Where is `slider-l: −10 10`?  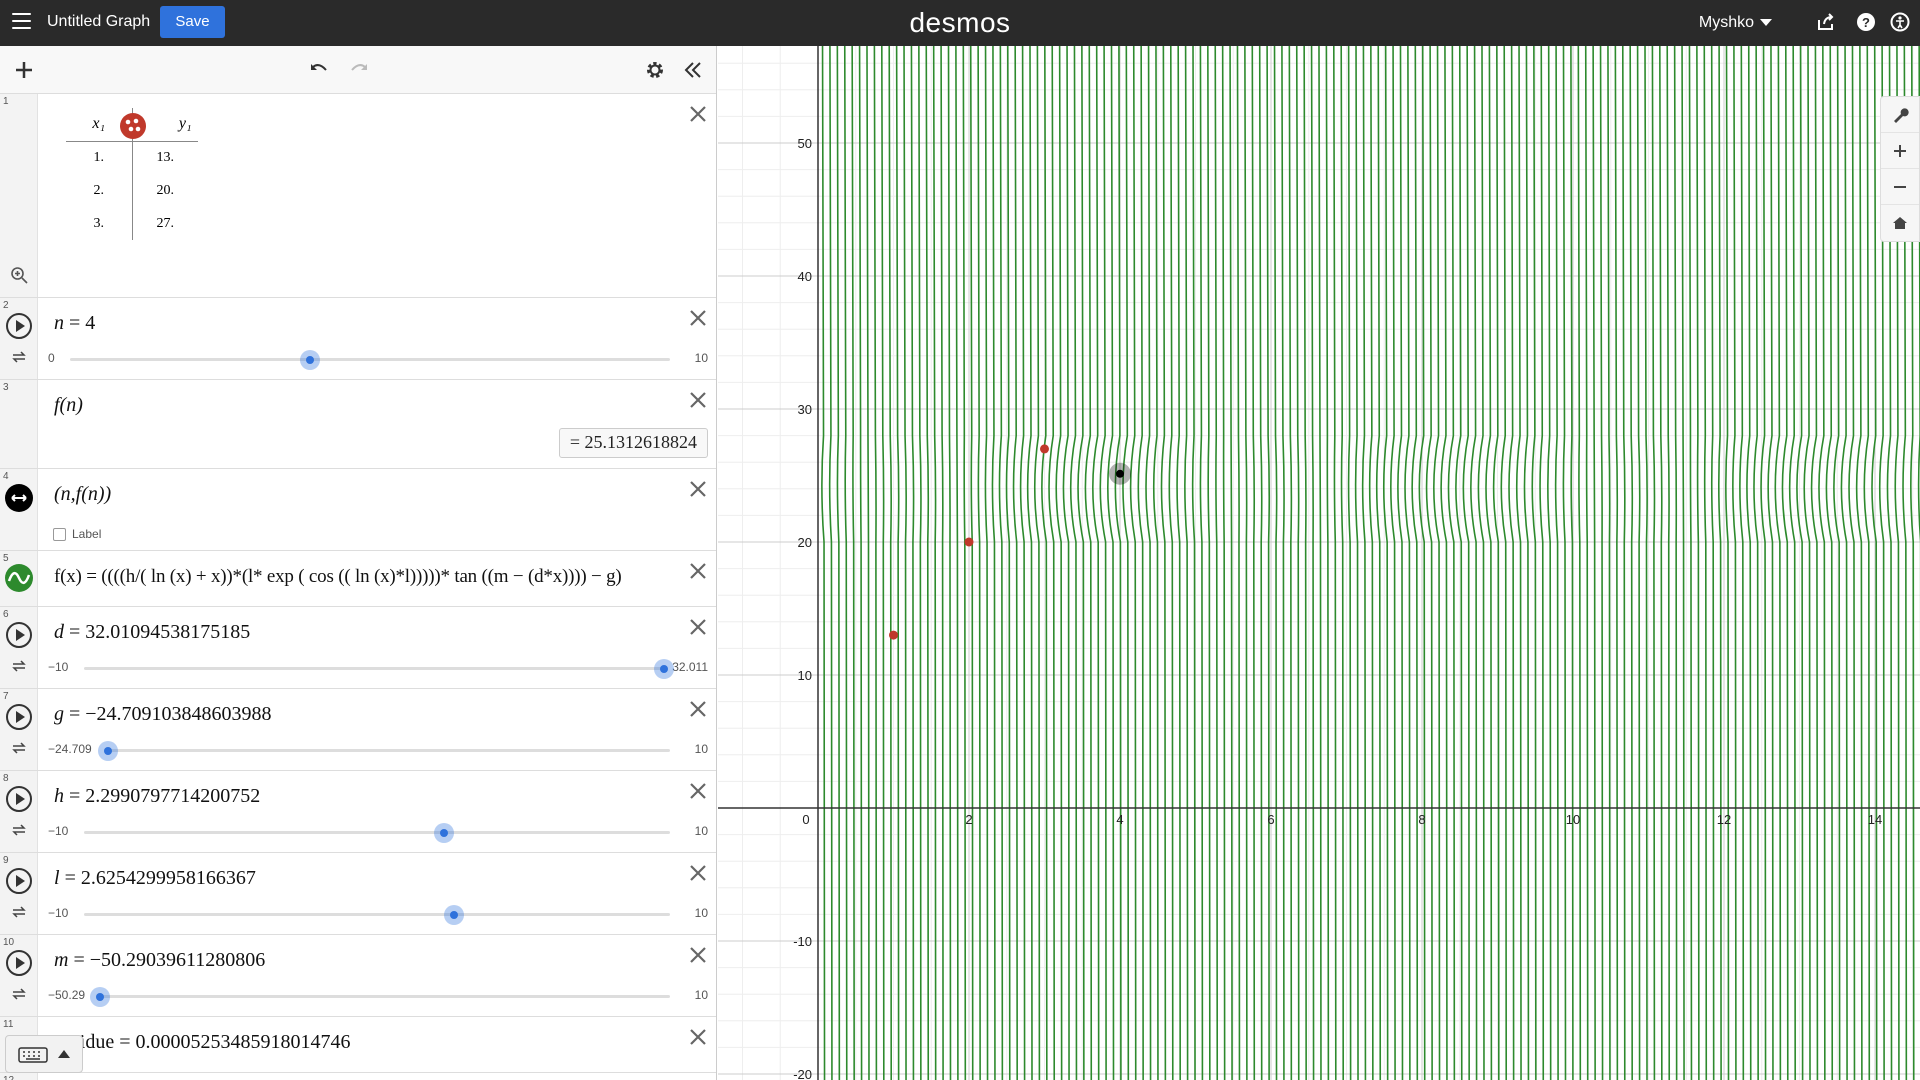
slider-l: −10 10 is located at coordinates (378, 914).